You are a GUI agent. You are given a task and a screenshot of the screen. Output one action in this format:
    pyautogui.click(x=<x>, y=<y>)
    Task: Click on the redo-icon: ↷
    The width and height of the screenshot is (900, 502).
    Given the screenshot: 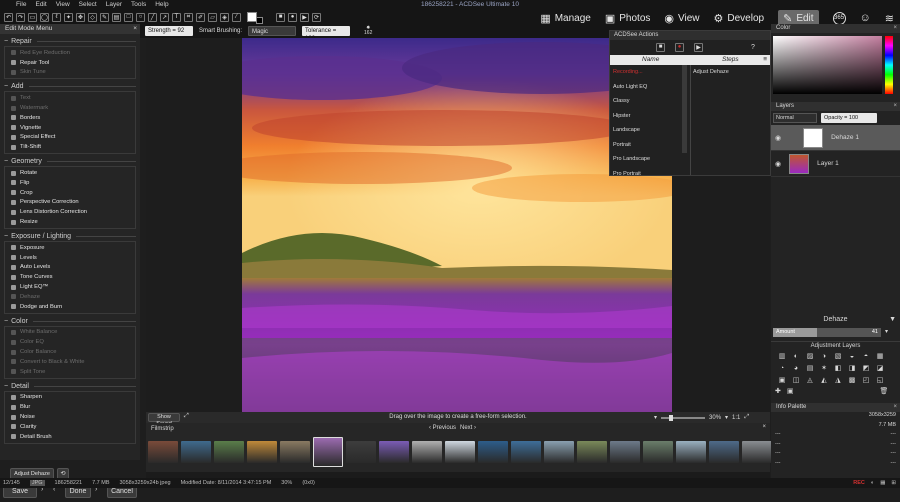 What is the action you would take?
    pyautogui.click(x=20, y=17)
    